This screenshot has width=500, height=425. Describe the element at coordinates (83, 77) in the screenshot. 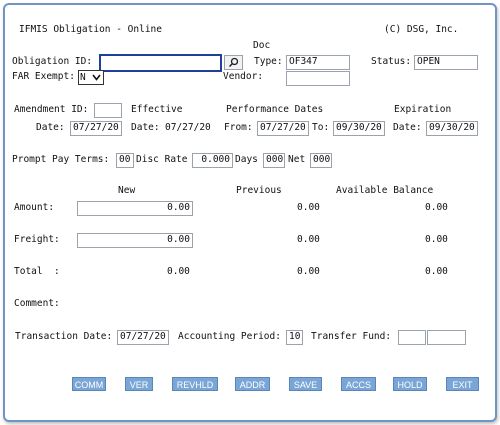

I see `far-exempt-value: N` at that location.